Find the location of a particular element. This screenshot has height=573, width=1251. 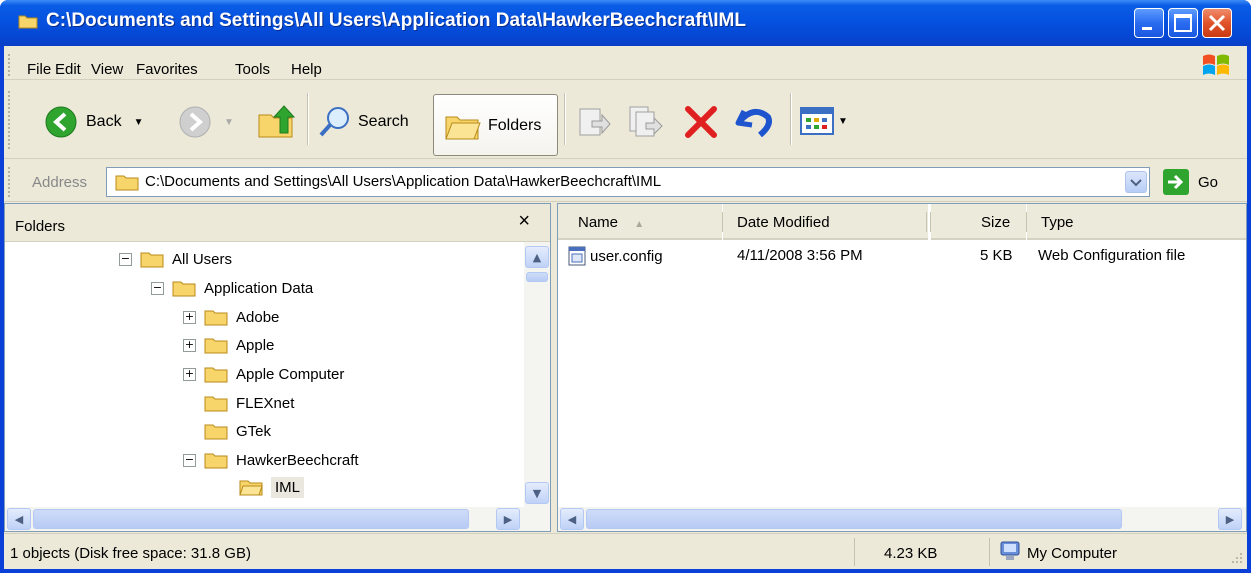

column-header-name: Name ▲ is located at coordinates (640, 222).